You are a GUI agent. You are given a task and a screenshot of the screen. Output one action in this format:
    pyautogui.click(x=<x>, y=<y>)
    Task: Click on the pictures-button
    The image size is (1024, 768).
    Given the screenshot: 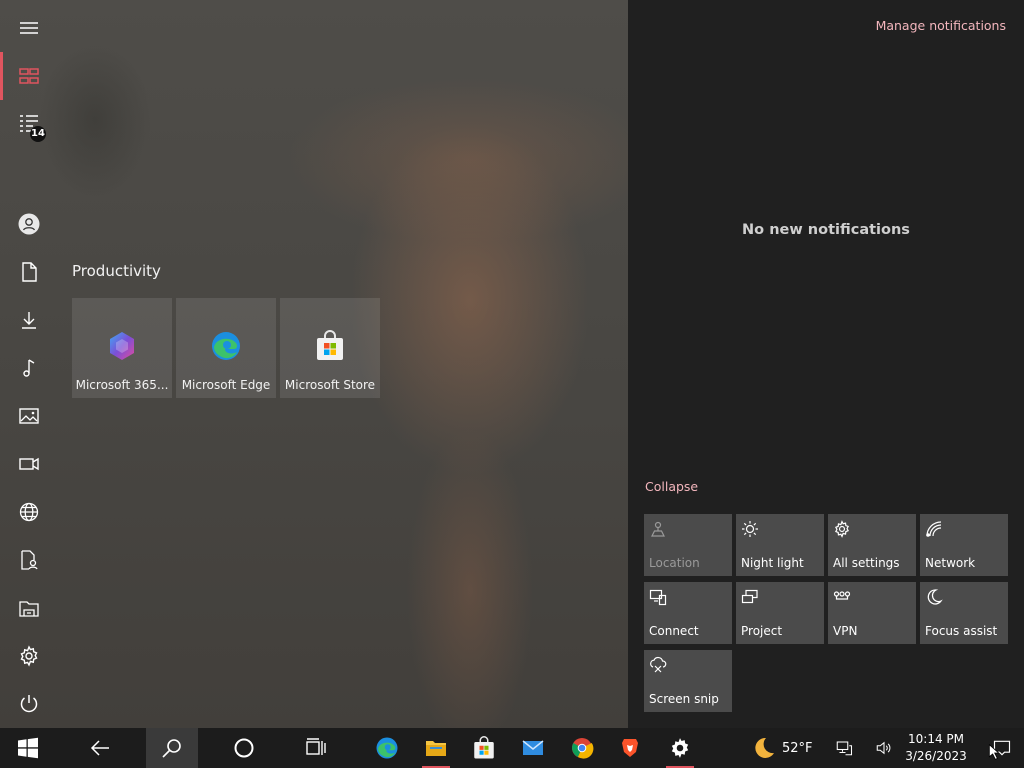 What is the action you would take?
    pyautogui.click(x=29, y=416)
    